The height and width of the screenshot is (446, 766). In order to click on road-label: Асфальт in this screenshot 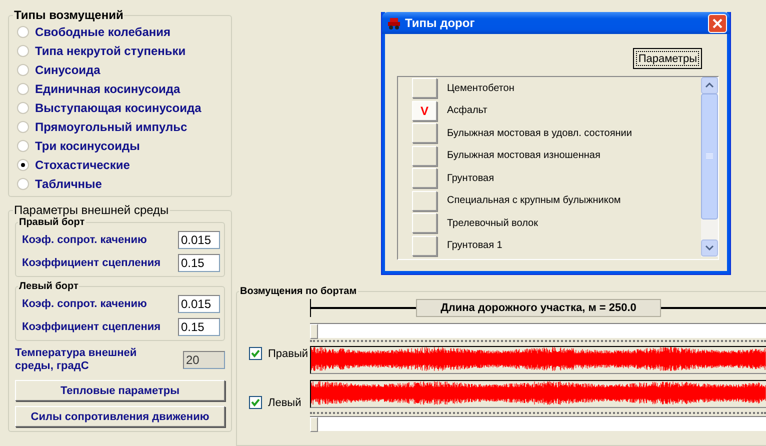, I will do `click(467, 110)`.